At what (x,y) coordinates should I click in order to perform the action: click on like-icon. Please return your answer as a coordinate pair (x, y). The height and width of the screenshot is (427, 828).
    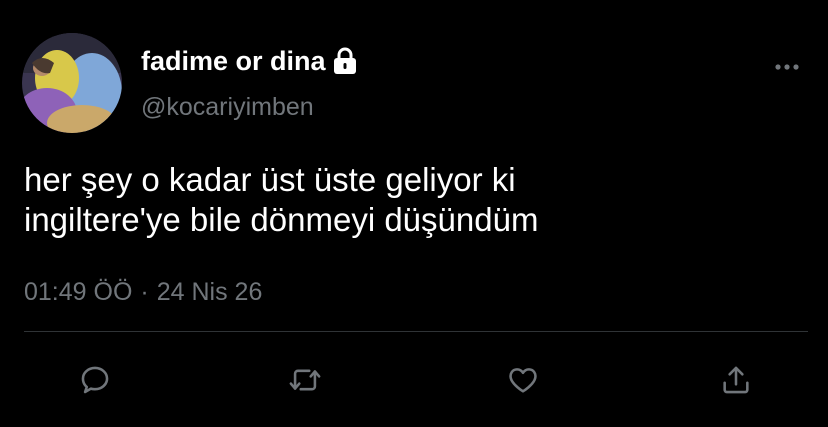
    Looking at the image, I should click on (523, 380).